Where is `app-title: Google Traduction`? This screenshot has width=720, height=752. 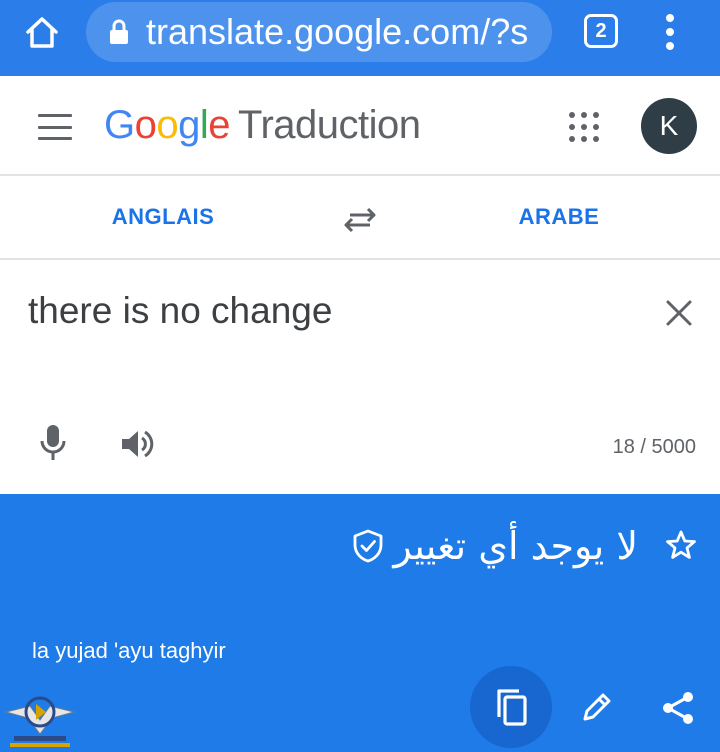 app-title: Google Traduction is located at coordinates (262, 125).